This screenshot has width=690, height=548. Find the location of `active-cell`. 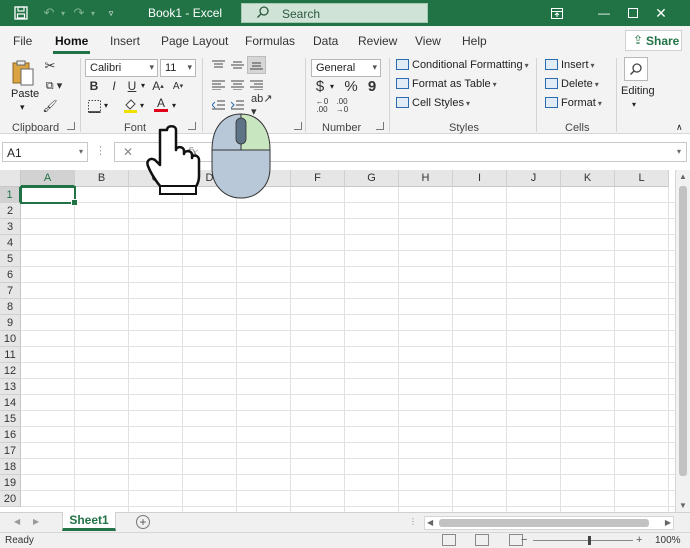

active-cell is located at coordinates (49, 196).